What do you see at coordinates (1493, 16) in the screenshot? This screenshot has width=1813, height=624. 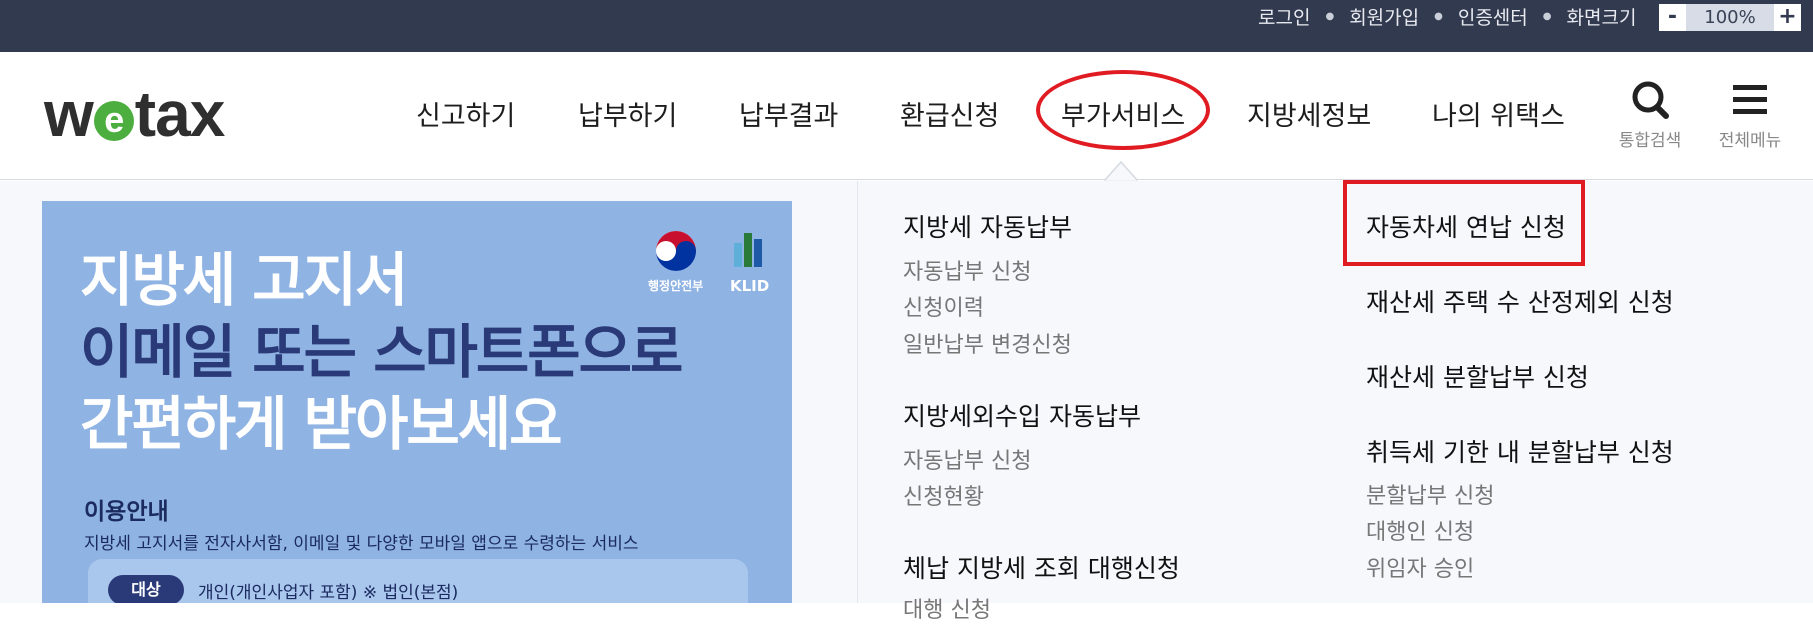 I see `cert-center-link: 인증센터` at bounding box center [1493, 16].